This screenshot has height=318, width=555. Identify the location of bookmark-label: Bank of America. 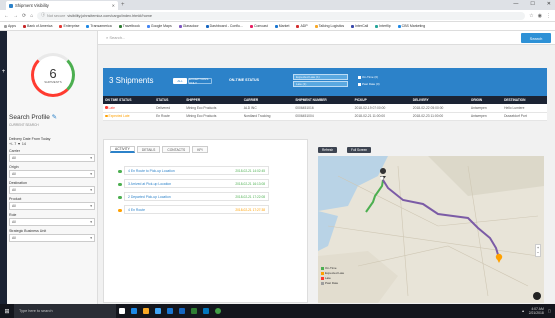
(39, 26).